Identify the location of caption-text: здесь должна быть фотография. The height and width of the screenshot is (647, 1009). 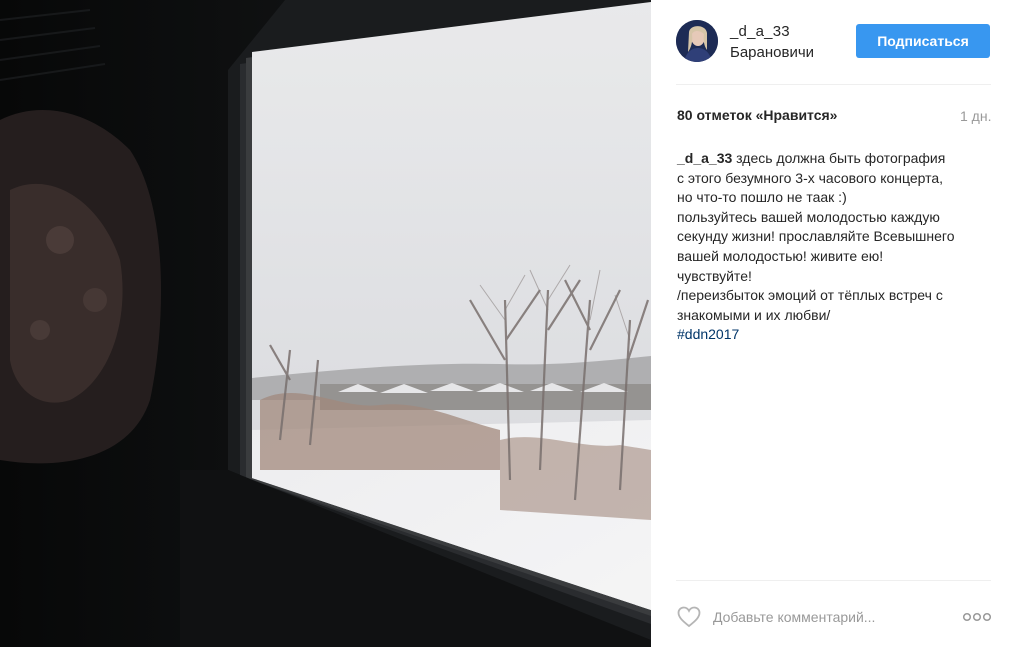
(839, 158).